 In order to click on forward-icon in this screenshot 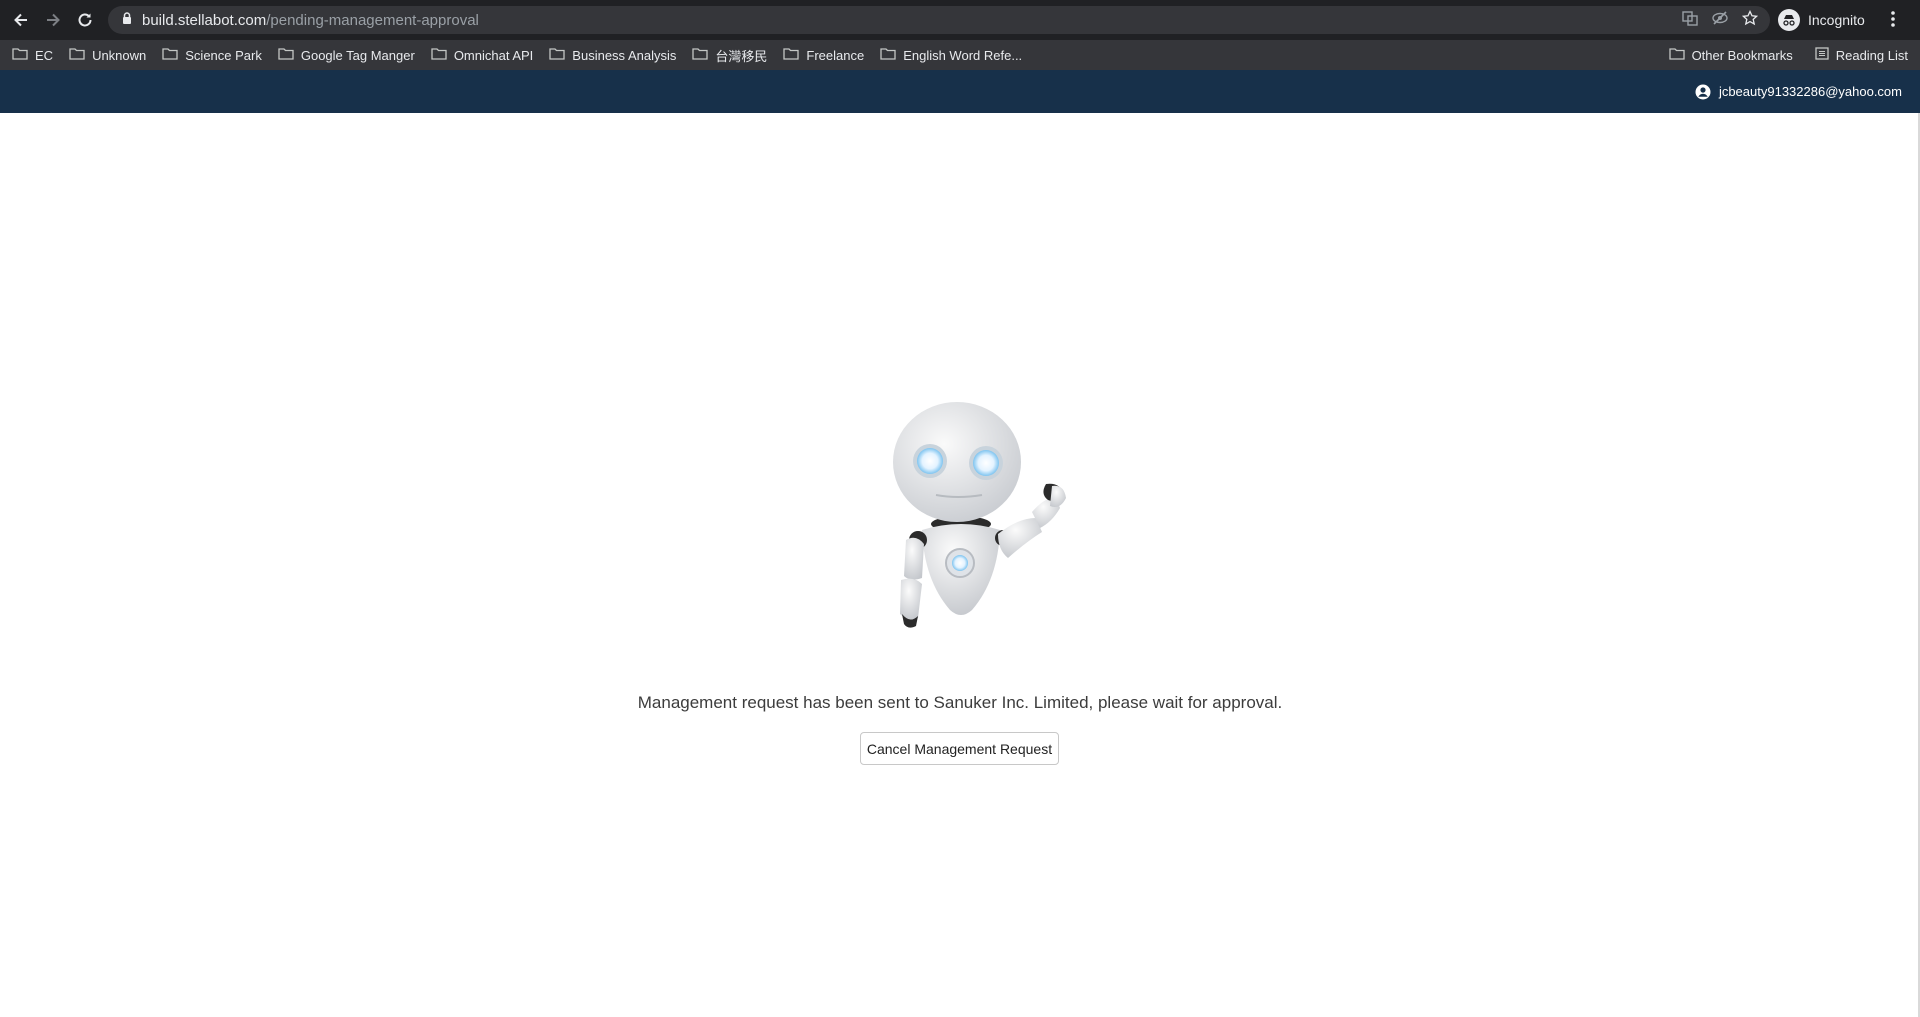, I will do `click(53, 20)`.